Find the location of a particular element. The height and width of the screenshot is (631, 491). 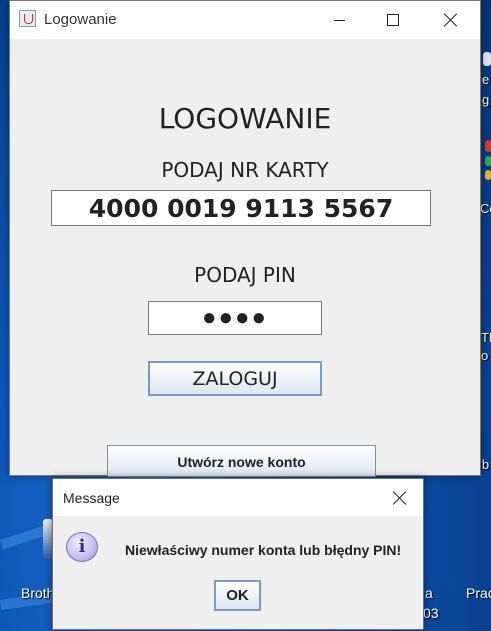

page-title: LOGOWANIE is located at coordinates (245, 118).